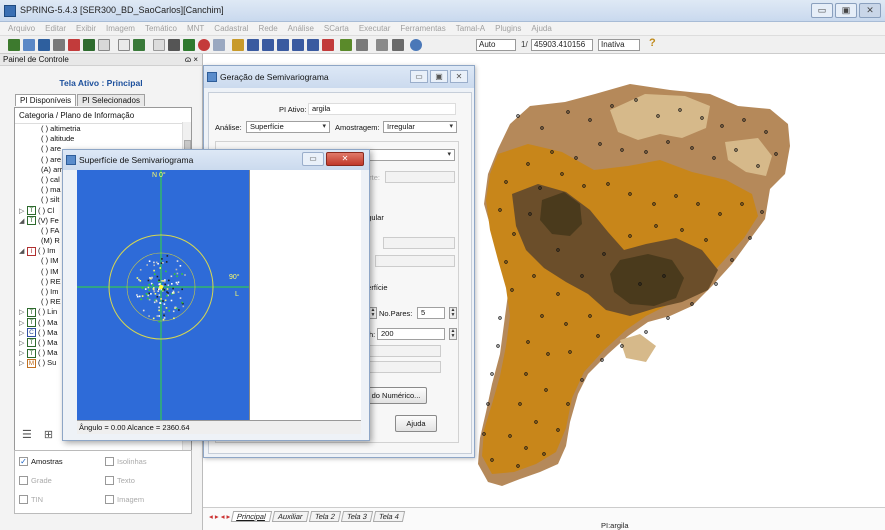 The image size is (885, 530). What do you see at coordinates (453, 334) in the screenshot?
I see `h-spinner: ▲ ▼` at bounding box center [453, 334].